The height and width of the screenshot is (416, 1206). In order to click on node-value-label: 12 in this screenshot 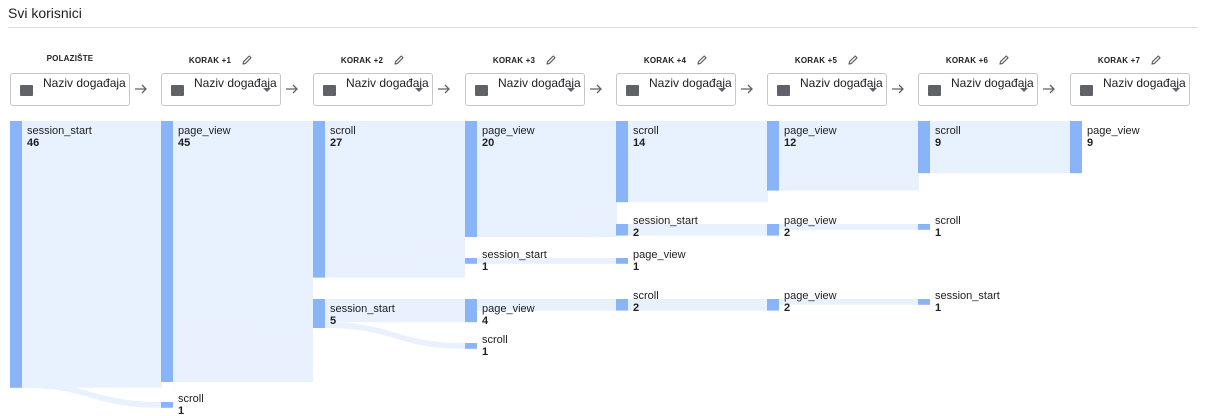, I will do `click(790, 143)`.